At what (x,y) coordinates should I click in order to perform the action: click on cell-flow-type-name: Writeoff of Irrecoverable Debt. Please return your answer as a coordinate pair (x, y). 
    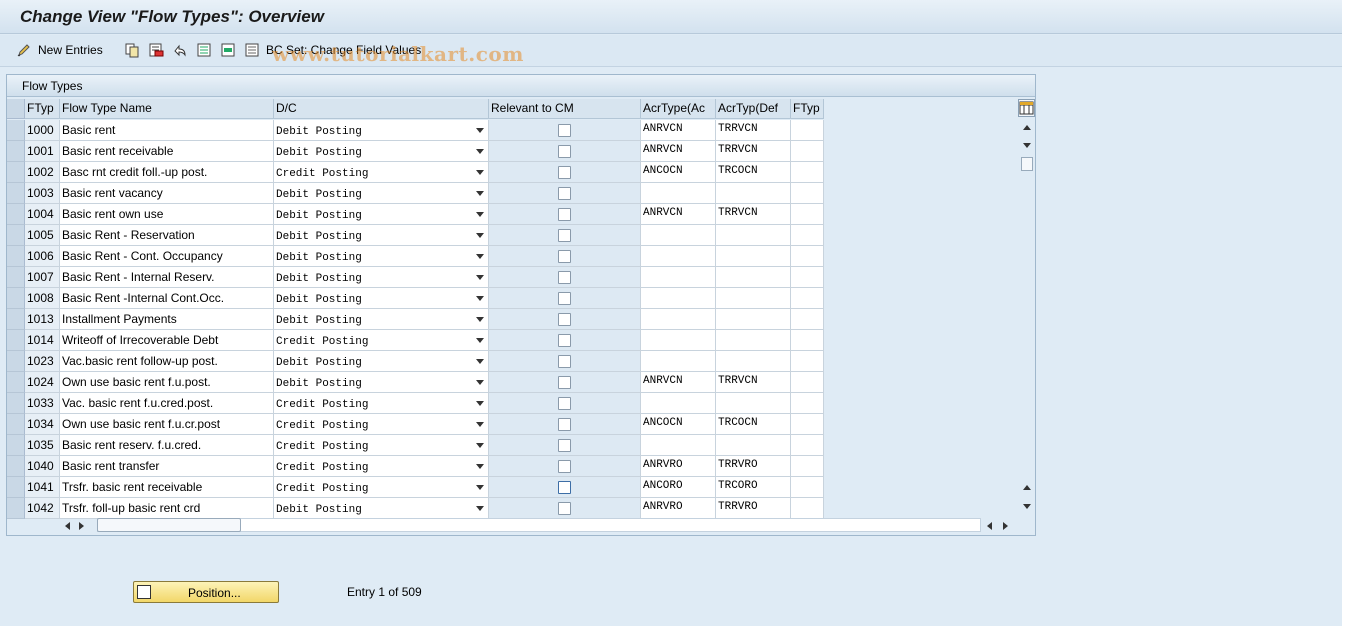
    Looking at the image, I should click on (167, 340).